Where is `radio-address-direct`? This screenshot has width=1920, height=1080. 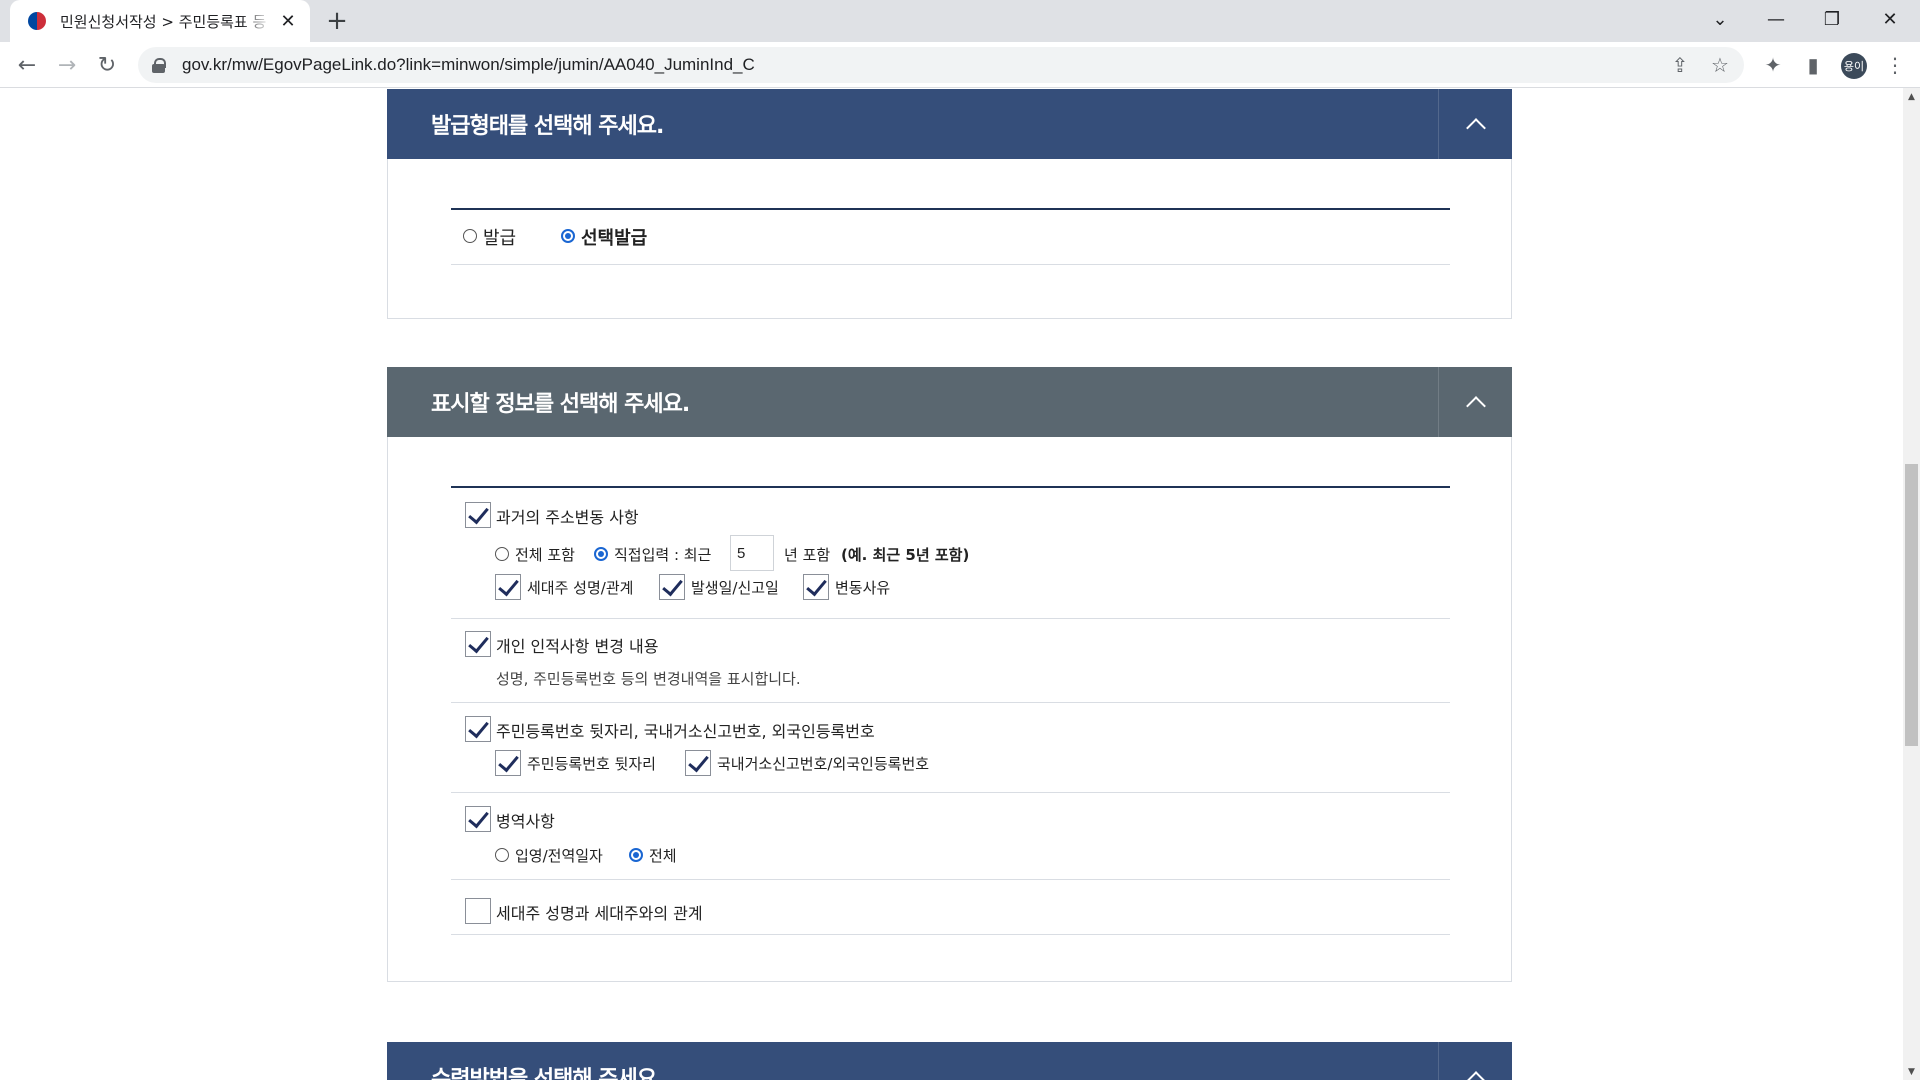
radio-address-direct is located at coordinates (601, 554).